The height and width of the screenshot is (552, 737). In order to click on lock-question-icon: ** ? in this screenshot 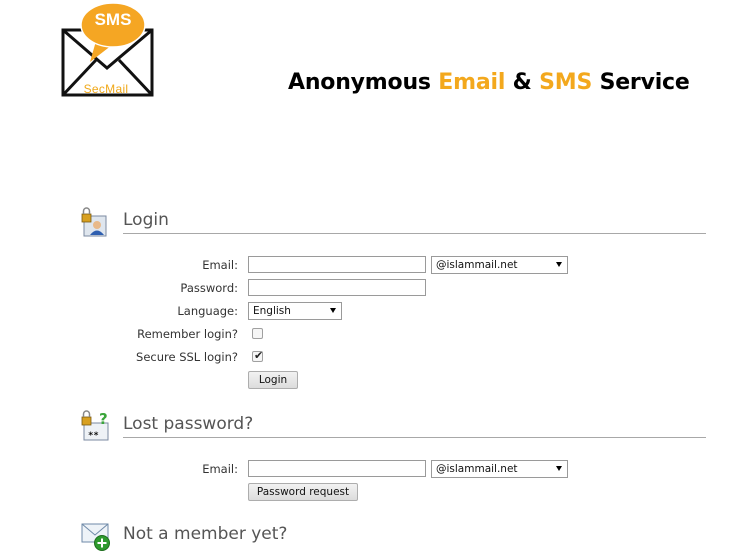, I will do `click(95, 425)`.